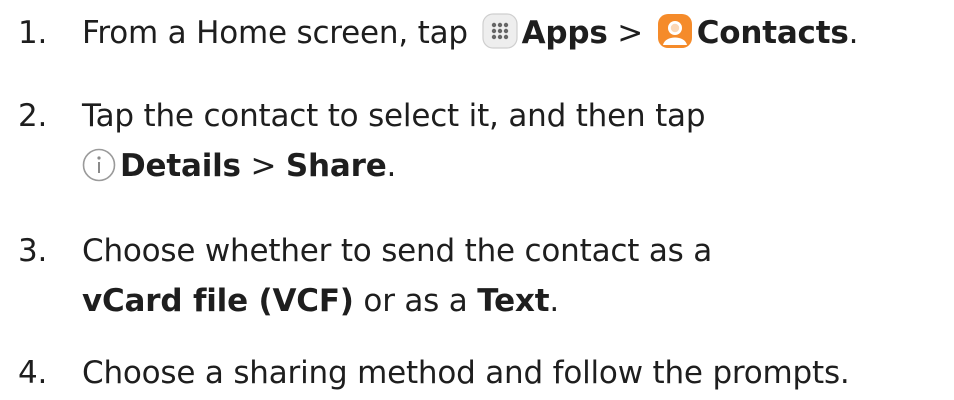 The image size is (954, 400). Describe the element at coordinates (33, 116) in the screenshot. I see `step-number: 2.` at that location.